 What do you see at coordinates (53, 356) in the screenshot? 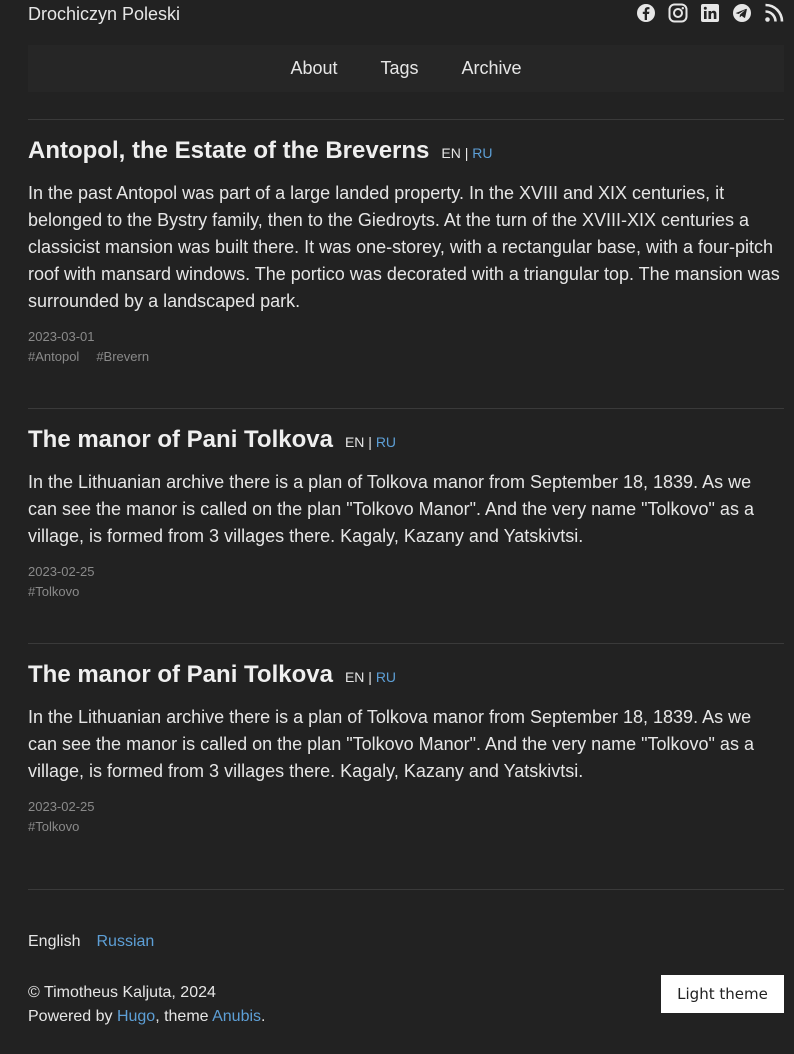
I see `tag-link: #Antopol` at bounding box center [53, 356].